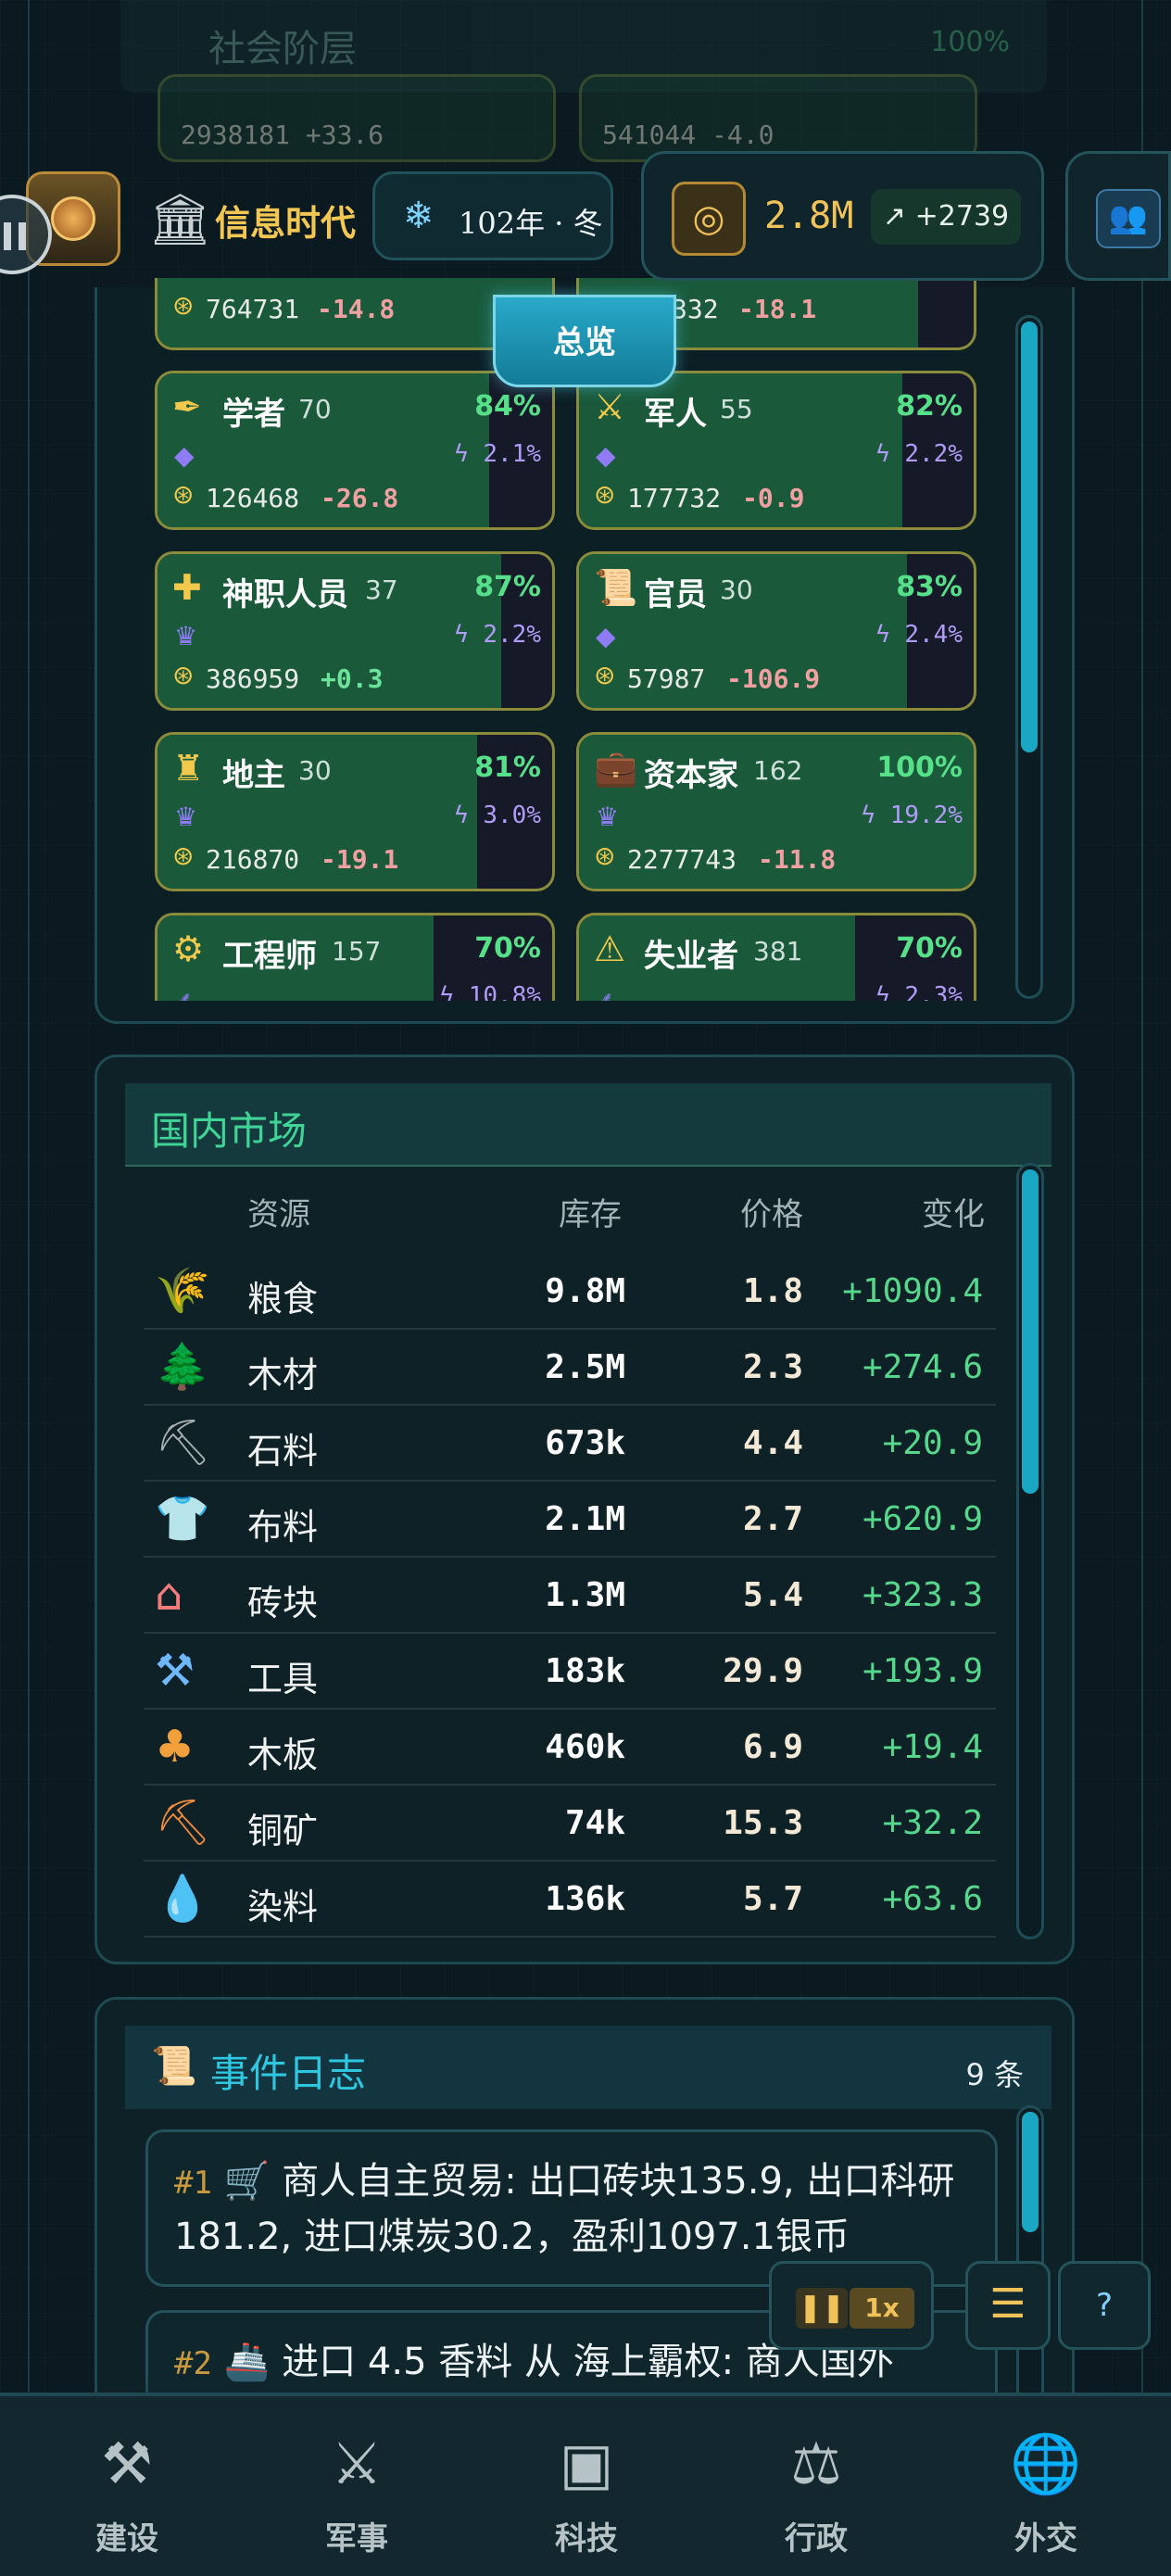 Image resolution: width=1171 pixels, height=2576 pixels. I want to click on resource-stock: 183k, so click(585, 1671).